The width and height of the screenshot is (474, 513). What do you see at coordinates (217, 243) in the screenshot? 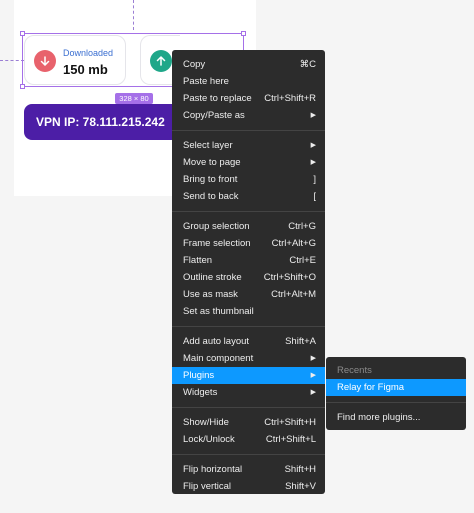
I see `menu-item-label: Frame selection` at bounding box center [217, 243].